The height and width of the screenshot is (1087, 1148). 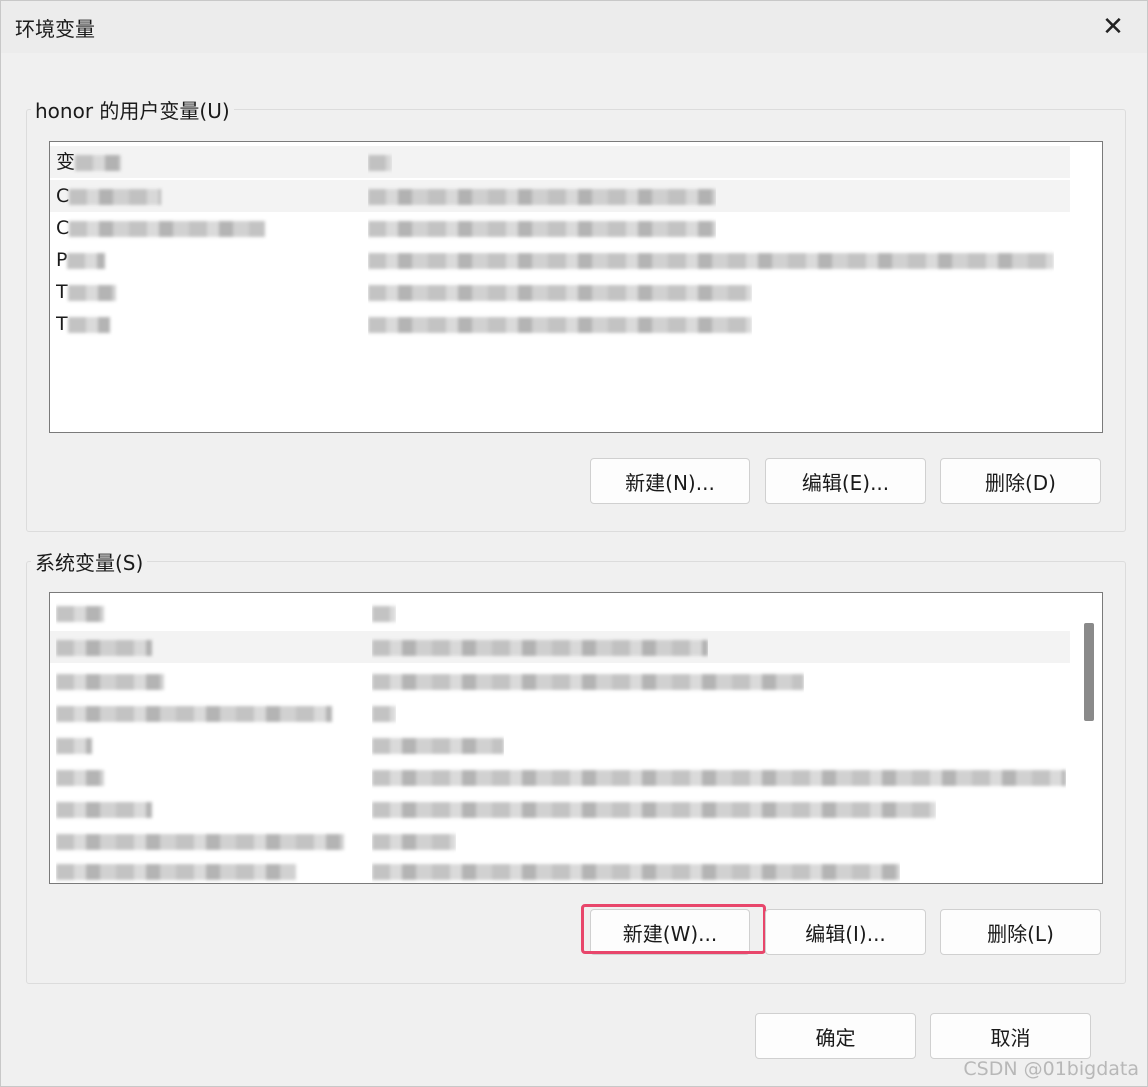 What do you see at coordinates (1051, 1069) in the screenshot?
I see `watermark: CSDN @01bigdata` at bounding box center [1051, 1069].